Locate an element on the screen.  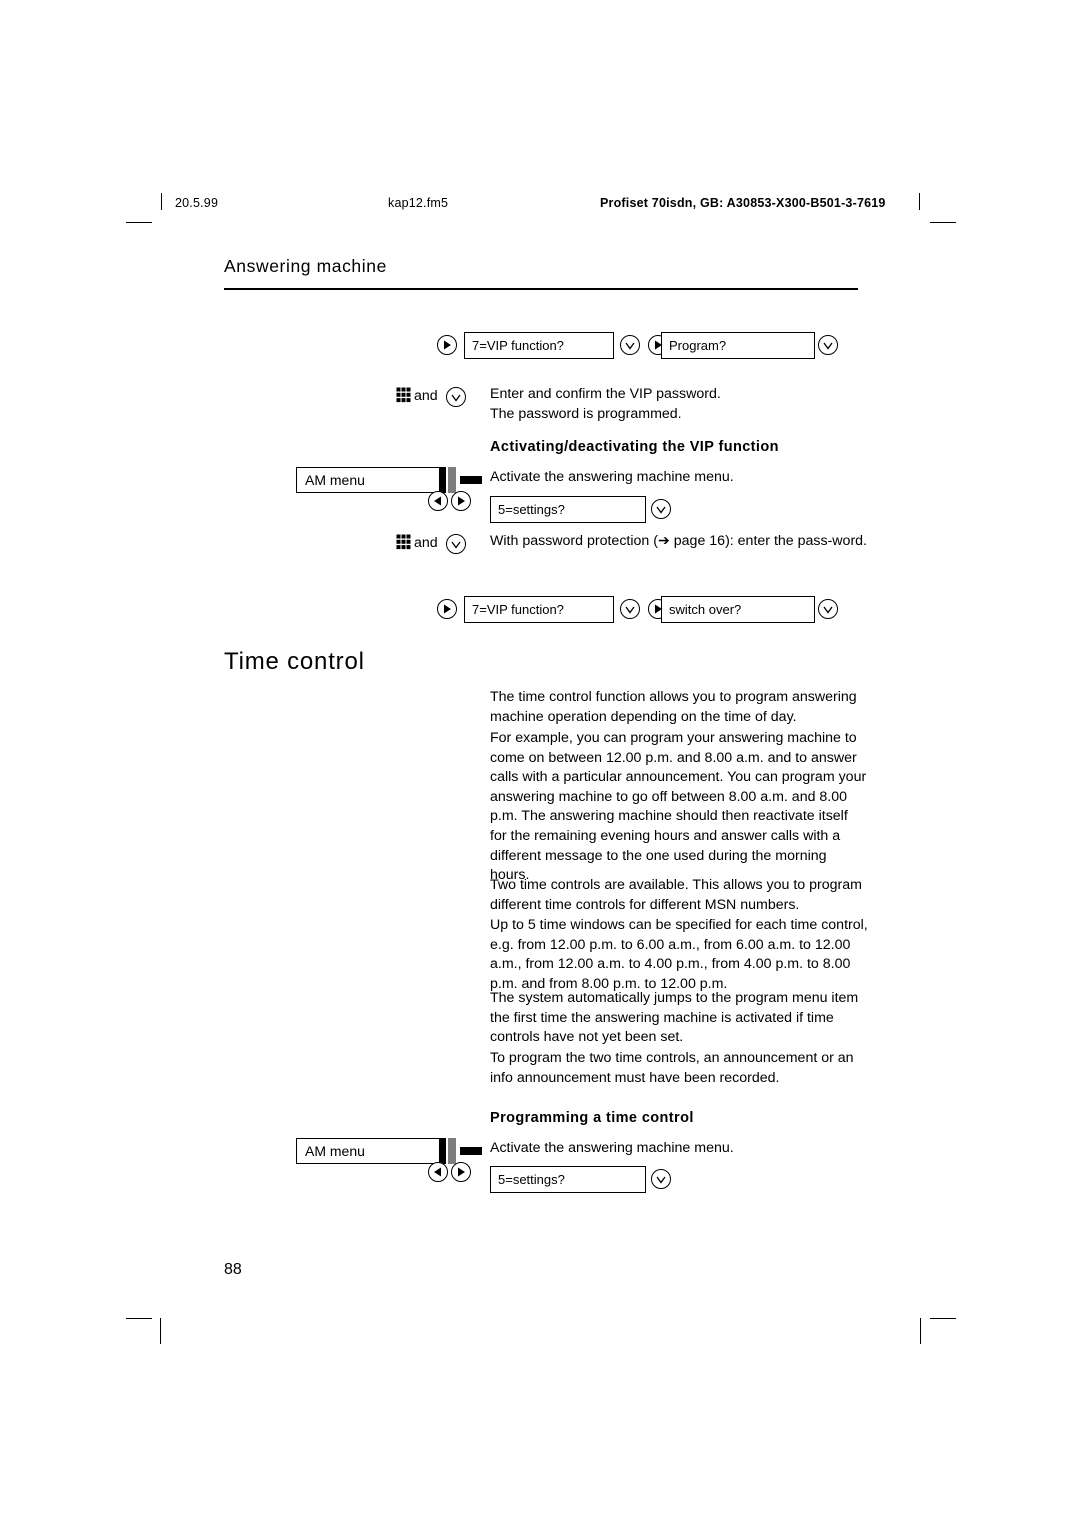
display-program: Program? is located at coordinates (738, 345).